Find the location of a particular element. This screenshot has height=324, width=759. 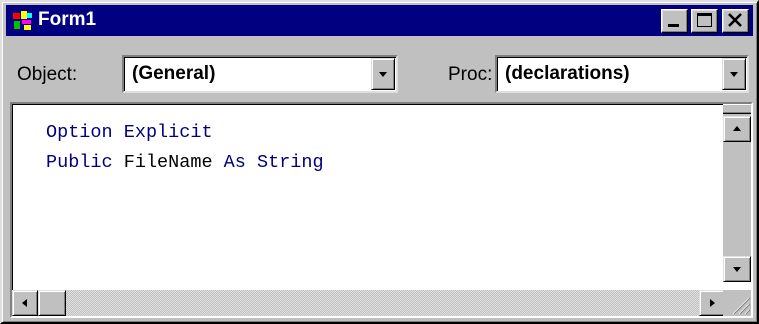

close-icon is located at coordinates (735, 20).